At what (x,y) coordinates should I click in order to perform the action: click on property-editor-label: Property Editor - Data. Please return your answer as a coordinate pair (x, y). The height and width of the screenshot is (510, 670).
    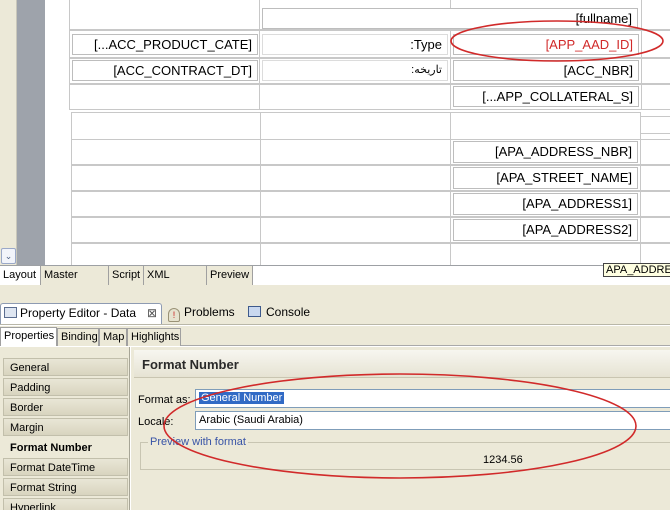
    Looking at the image, I should click on (78, 313).